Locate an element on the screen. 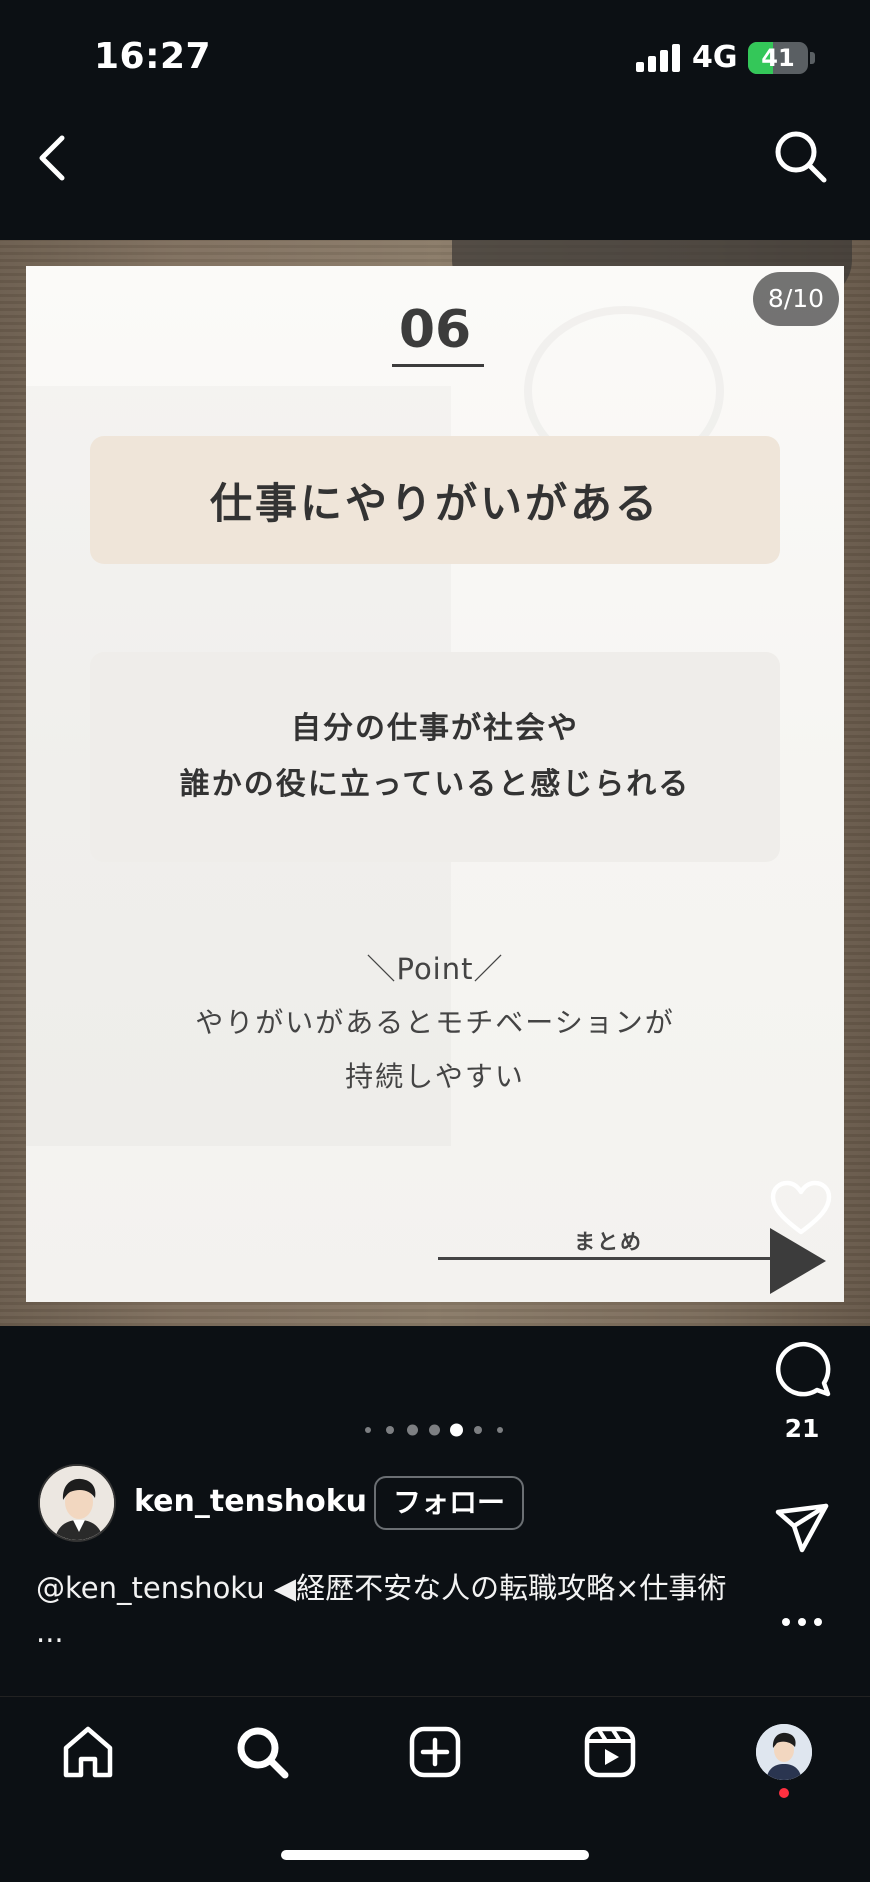  share-button is located at coordinates (802, 1528).